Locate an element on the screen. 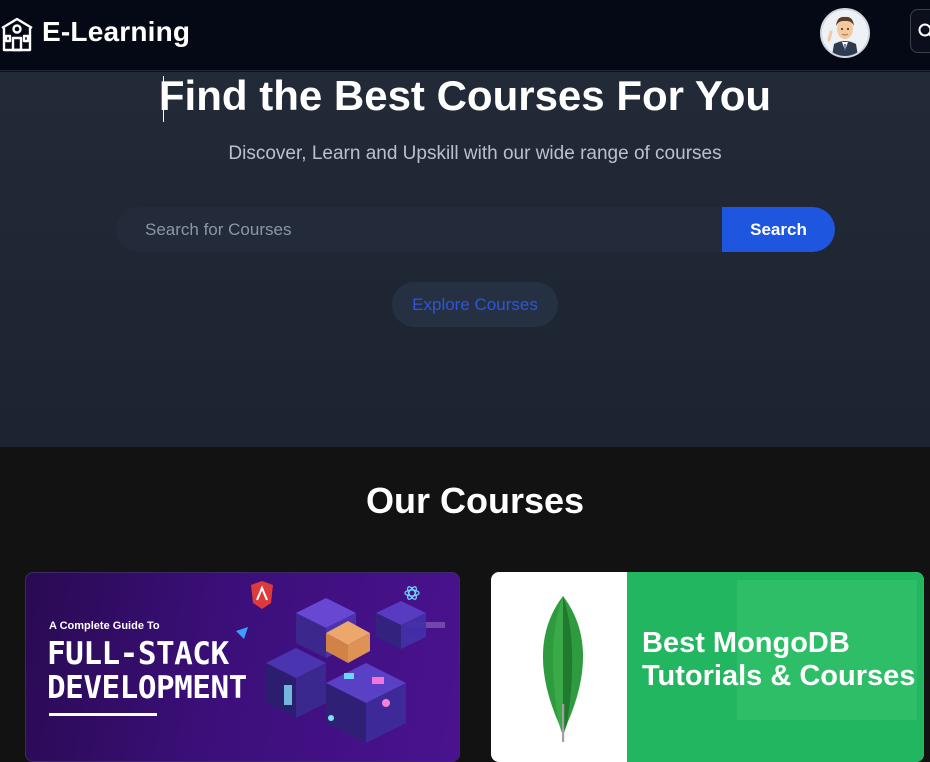  course-card-title: Best MongoDB Tutorials & Courses is located at coordinates (778, 660).